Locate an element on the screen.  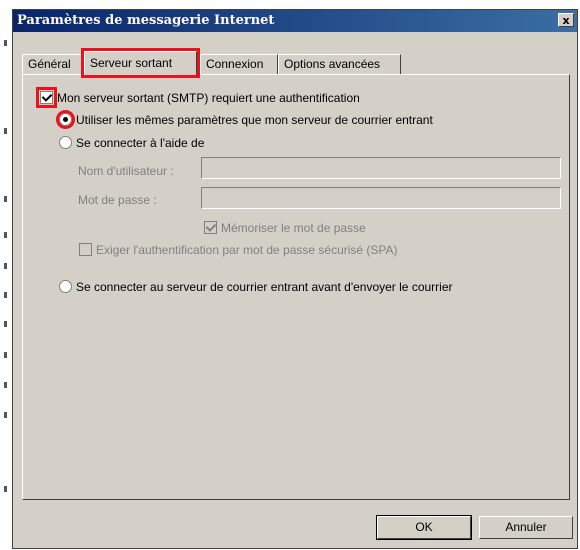
smtp-auth-checkbox is located at coordinates (46, 98).